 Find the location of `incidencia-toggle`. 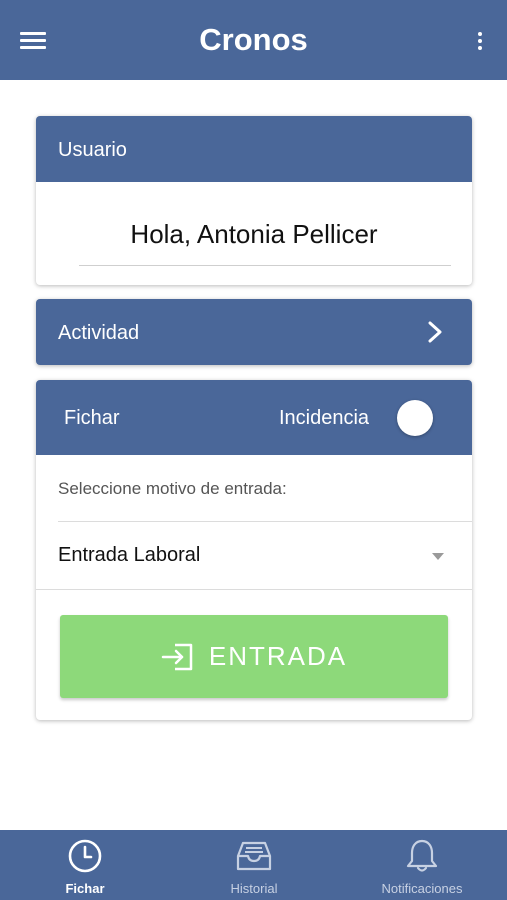

incidencia-toggle is located at coordinates (415, 418).